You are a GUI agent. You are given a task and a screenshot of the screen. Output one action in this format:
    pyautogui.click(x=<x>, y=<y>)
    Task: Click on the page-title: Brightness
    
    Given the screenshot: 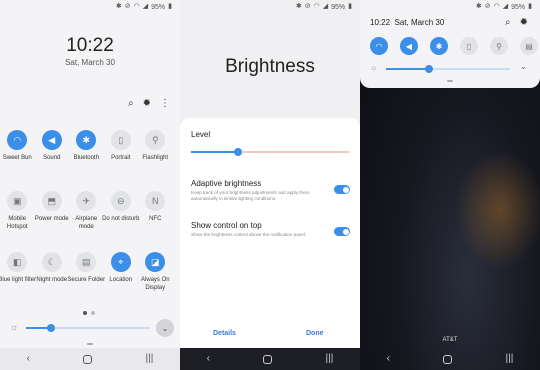 What is the action you would take?
    pyautogui.click(x=270, y=66)
    